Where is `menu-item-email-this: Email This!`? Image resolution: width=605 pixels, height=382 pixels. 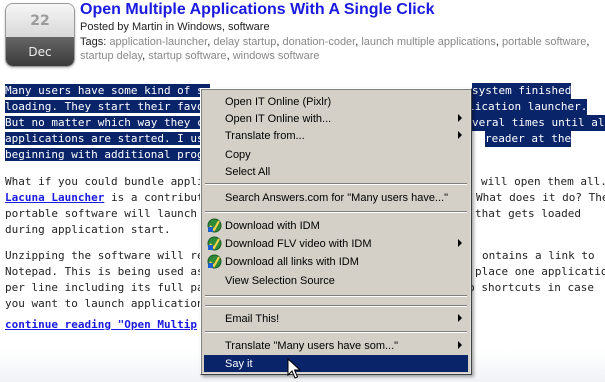 menu-item-email-this: Email This! is located at coordinates (336, 318).